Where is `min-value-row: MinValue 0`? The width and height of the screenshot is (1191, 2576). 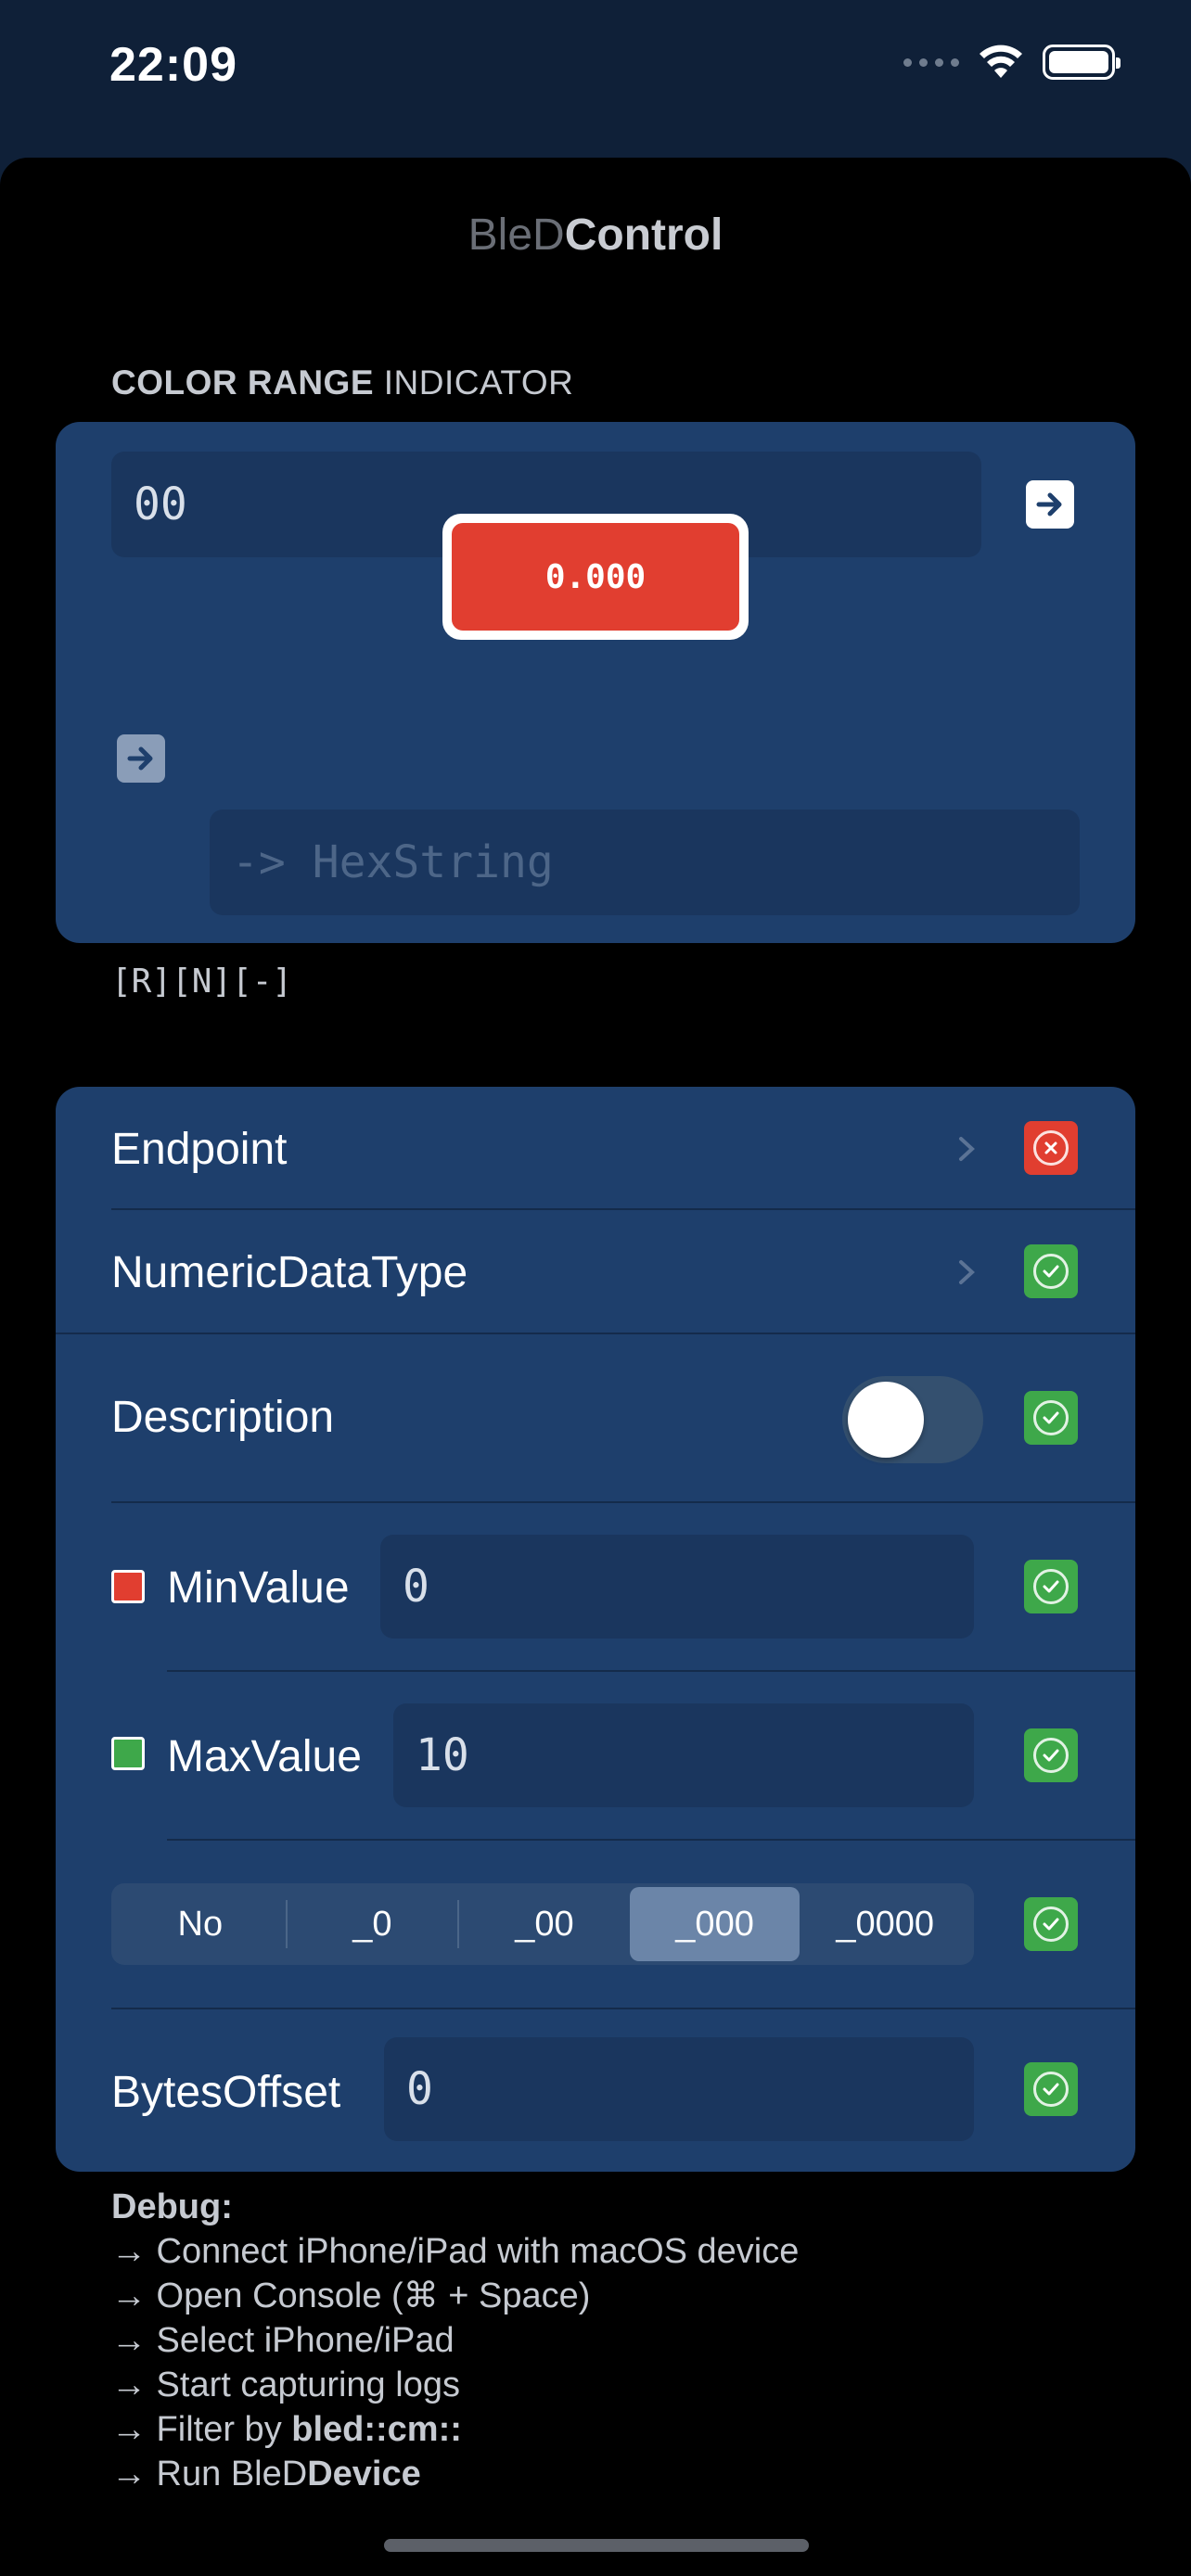 min-value-row: MinValue 0 is located at coordinates (595, 1586).